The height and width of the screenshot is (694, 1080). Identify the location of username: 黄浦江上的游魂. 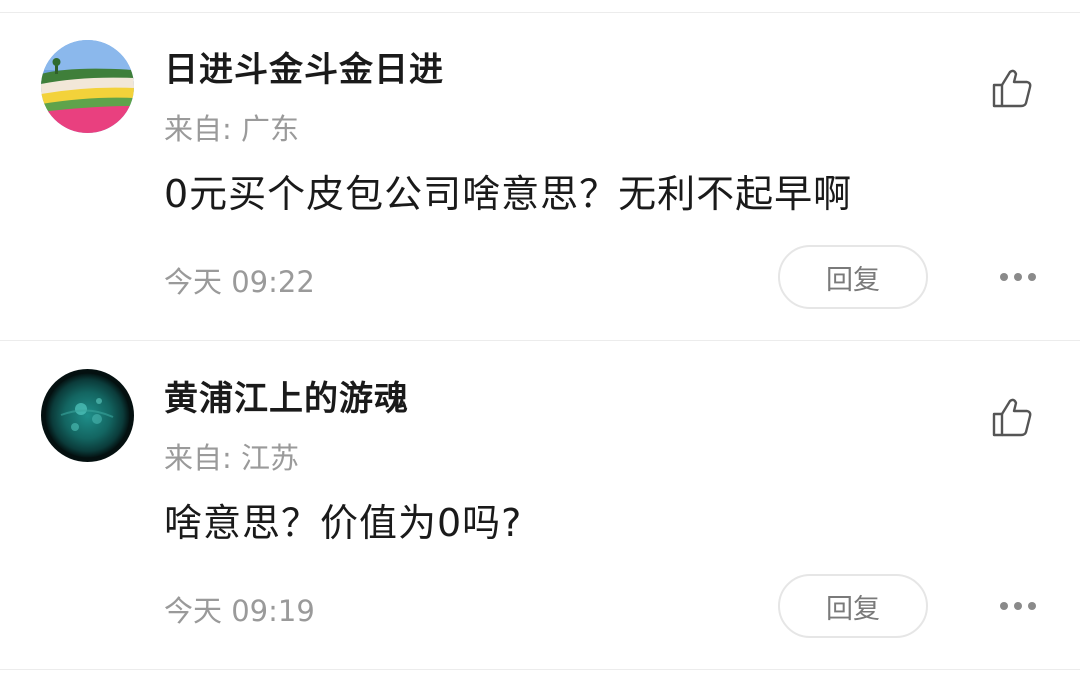
(286, 395).